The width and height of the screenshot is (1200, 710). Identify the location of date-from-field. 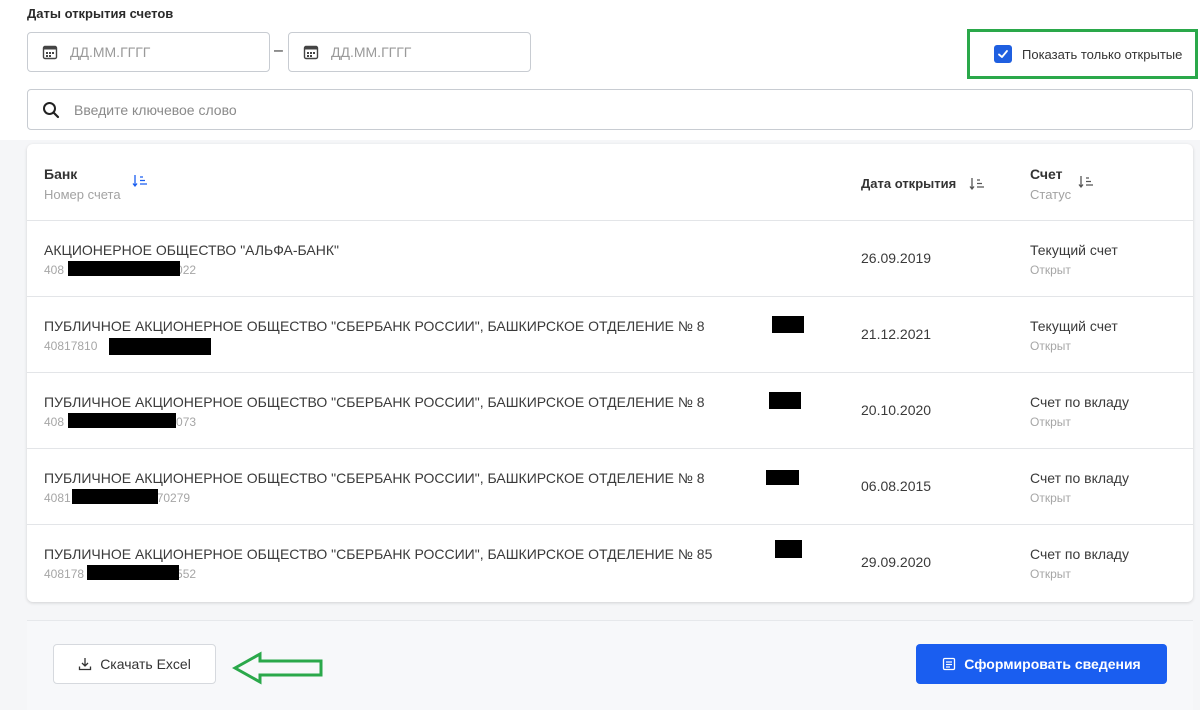
(148, 52).